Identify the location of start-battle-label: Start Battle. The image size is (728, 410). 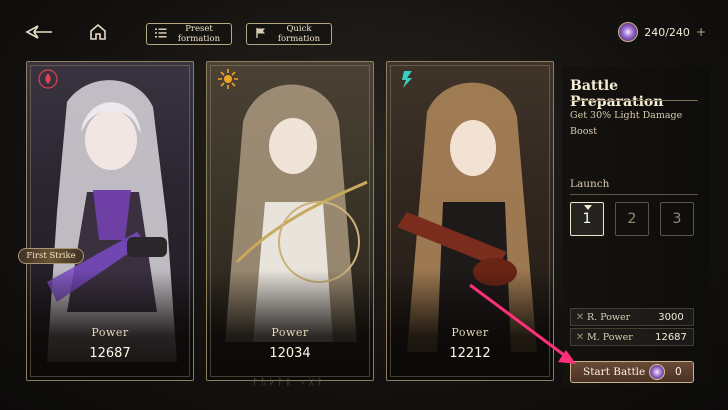
(614, 372).